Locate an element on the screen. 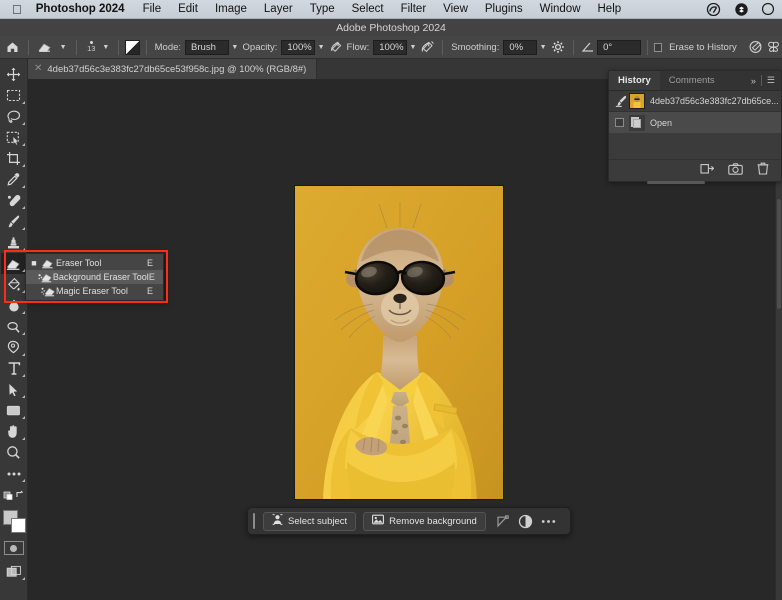  flyout-item-eraser-tool: ■ Eraser Tool E is located at coordinates (94, 263).